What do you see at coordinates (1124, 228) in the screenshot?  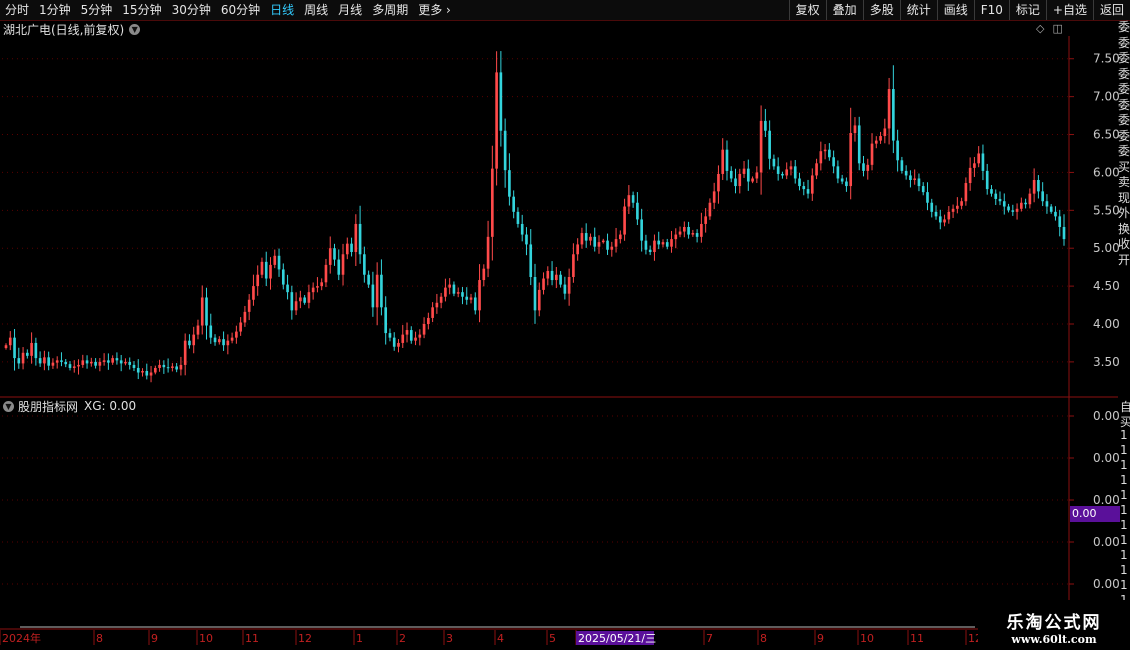 I see `side-label: 换` at bounding box center [1124, 228].